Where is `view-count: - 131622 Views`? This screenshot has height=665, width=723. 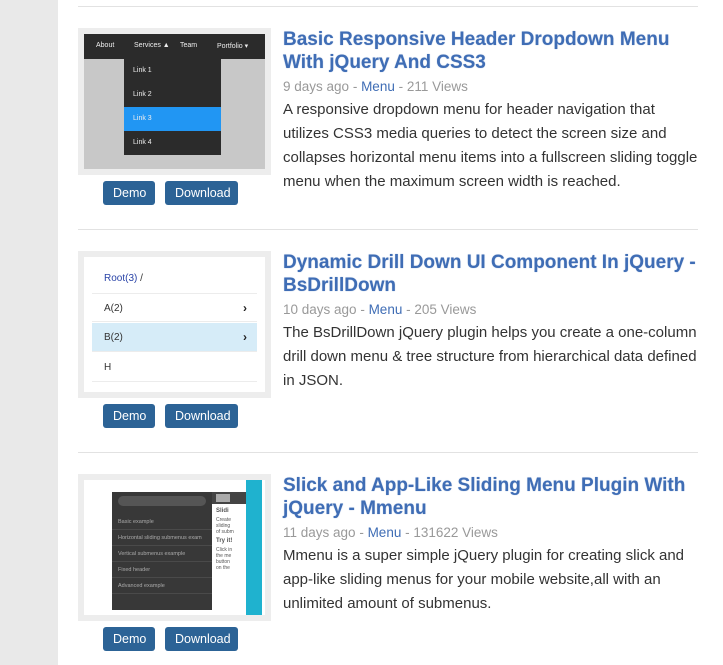
view-count: - 131622 Views is located at coordinates (449, 532).